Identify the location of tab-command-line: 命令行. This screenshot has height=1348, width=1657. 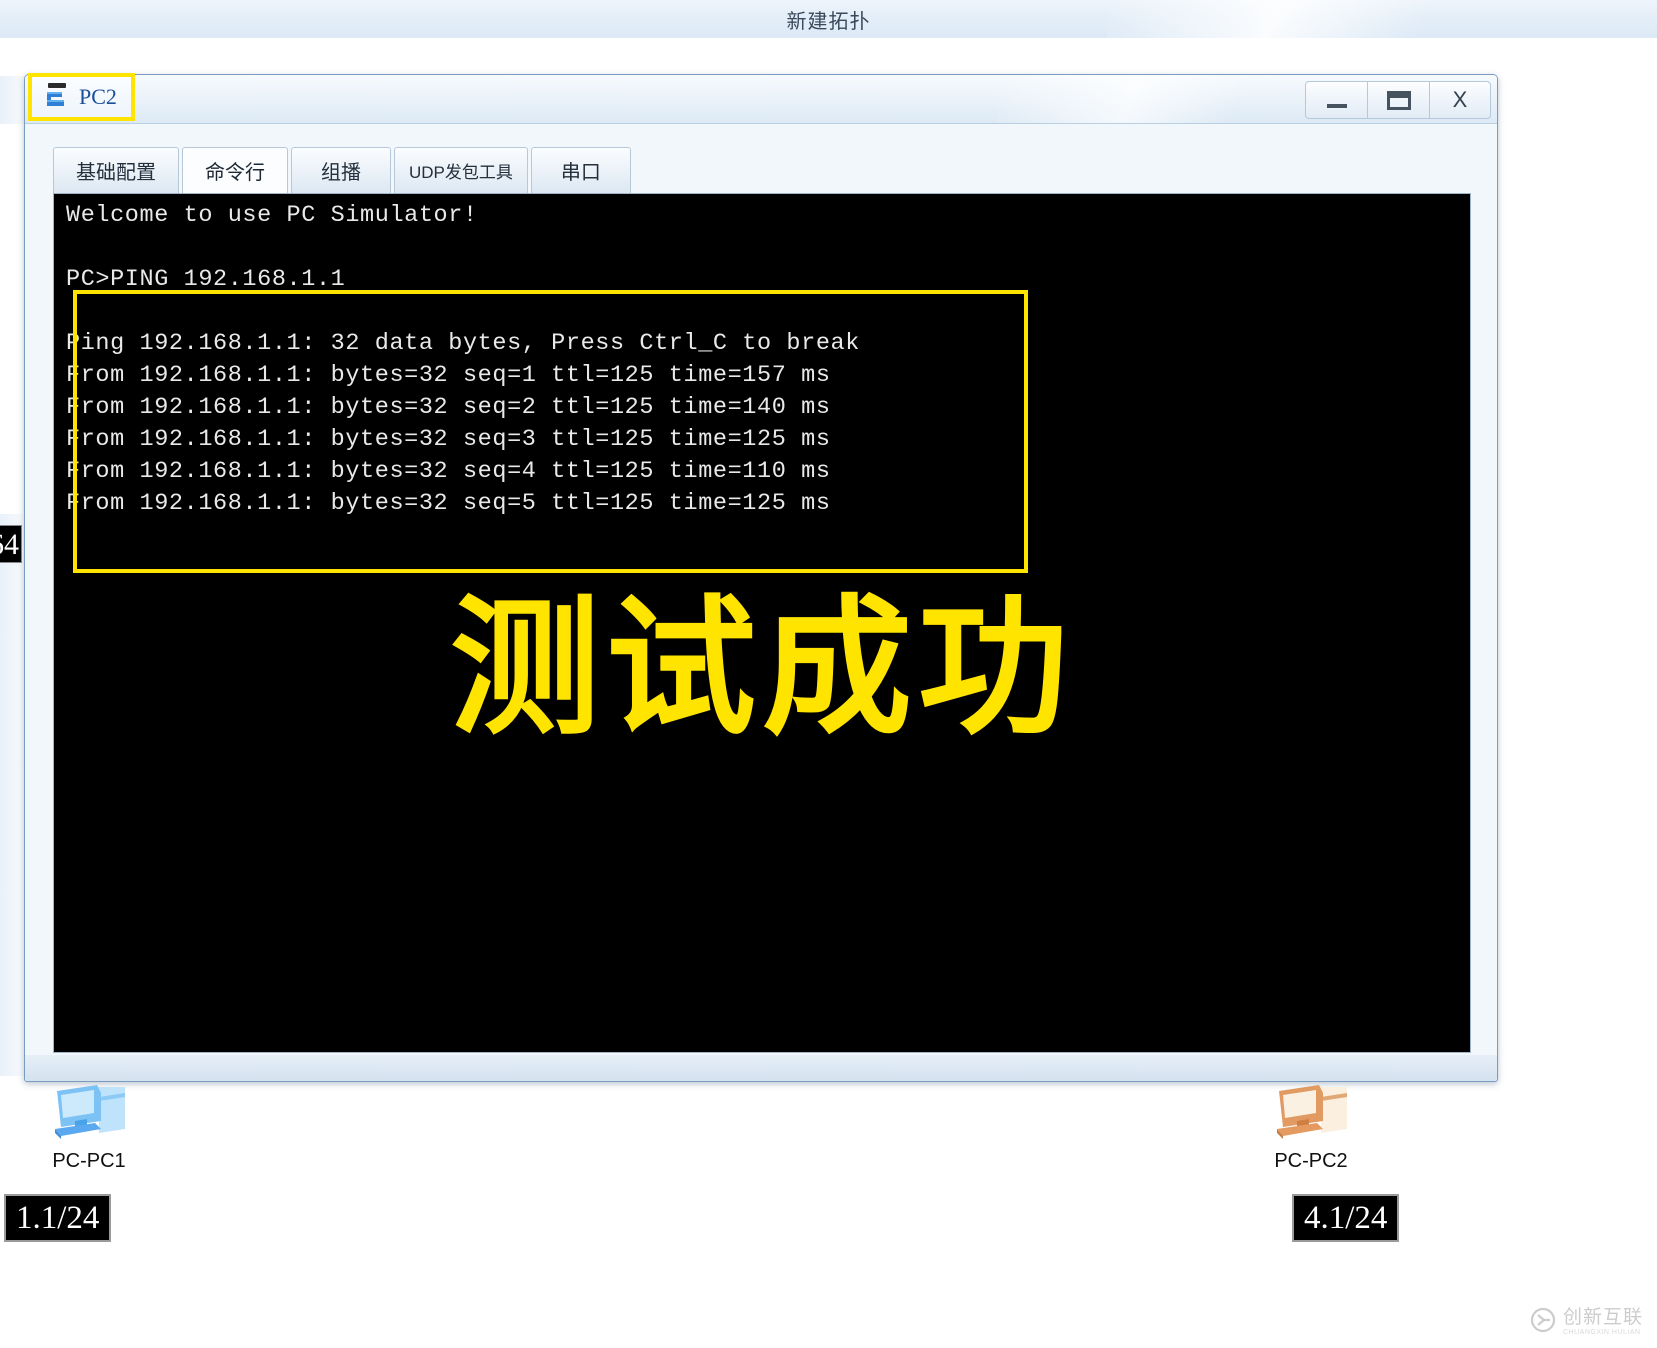
(235, 170).